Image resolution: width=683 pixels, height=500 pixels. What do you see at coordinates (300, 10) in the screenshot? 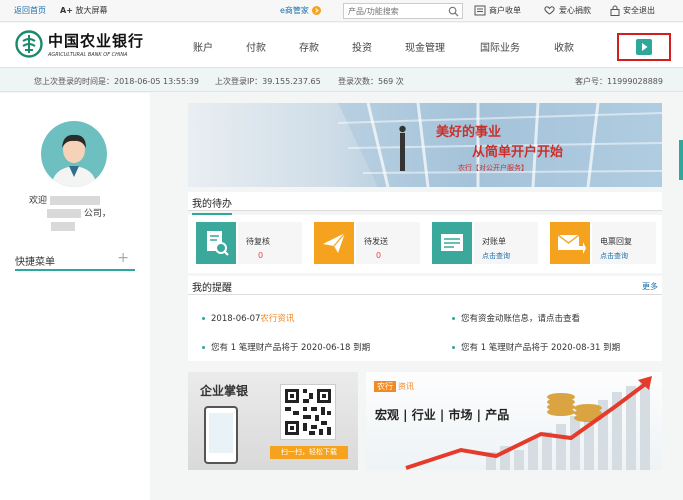
I see `emanager-link: e商管家` at bounding box center [300, 10].